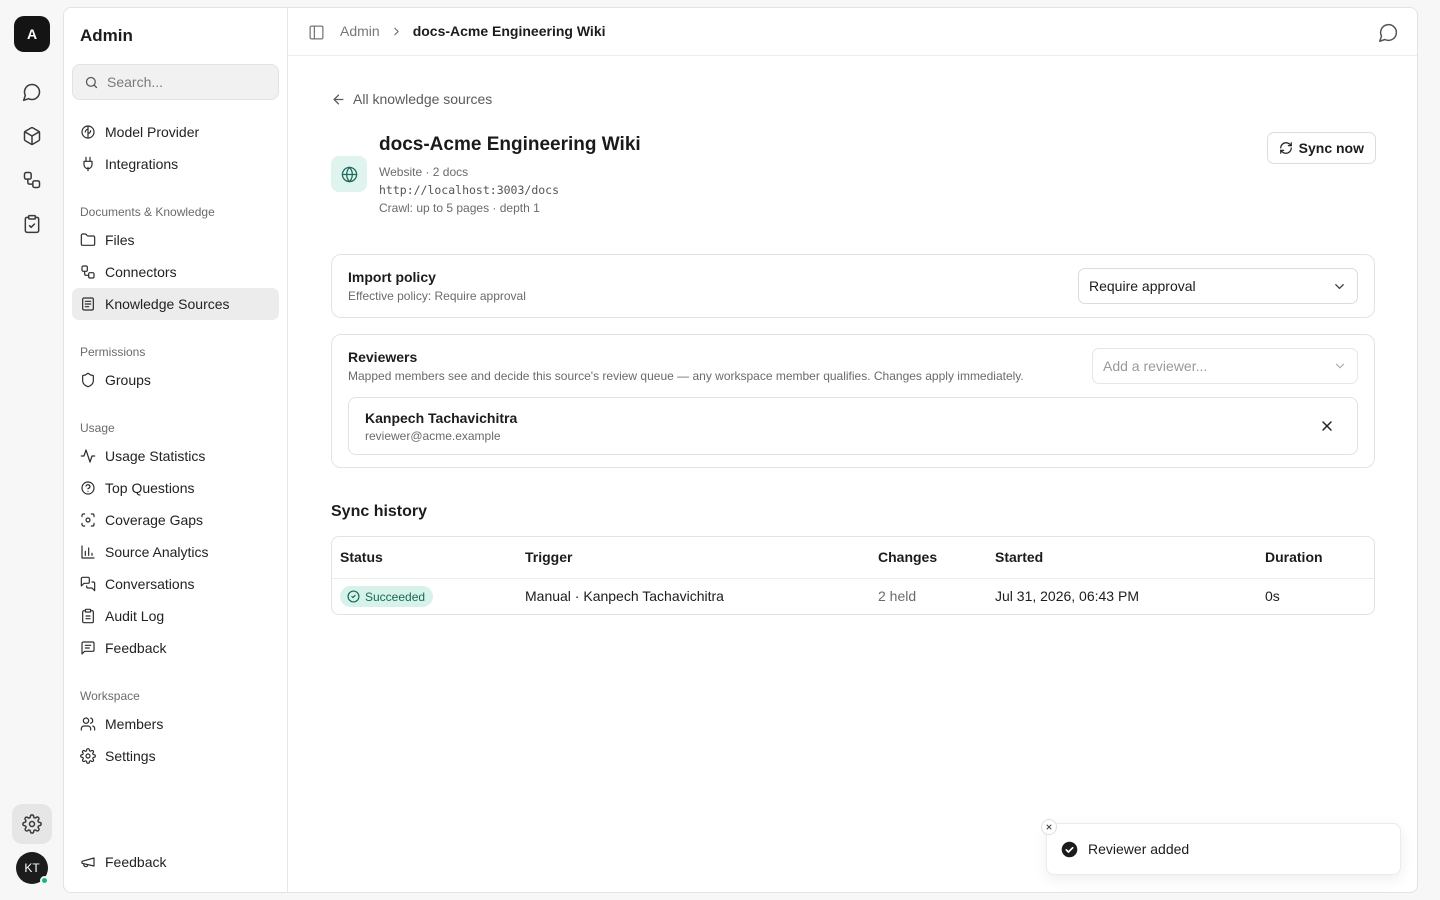 The image size is (1440, 900). I want to click on top-bar: Admin docs-Acme Engineering Wiki, so click(852, 32).